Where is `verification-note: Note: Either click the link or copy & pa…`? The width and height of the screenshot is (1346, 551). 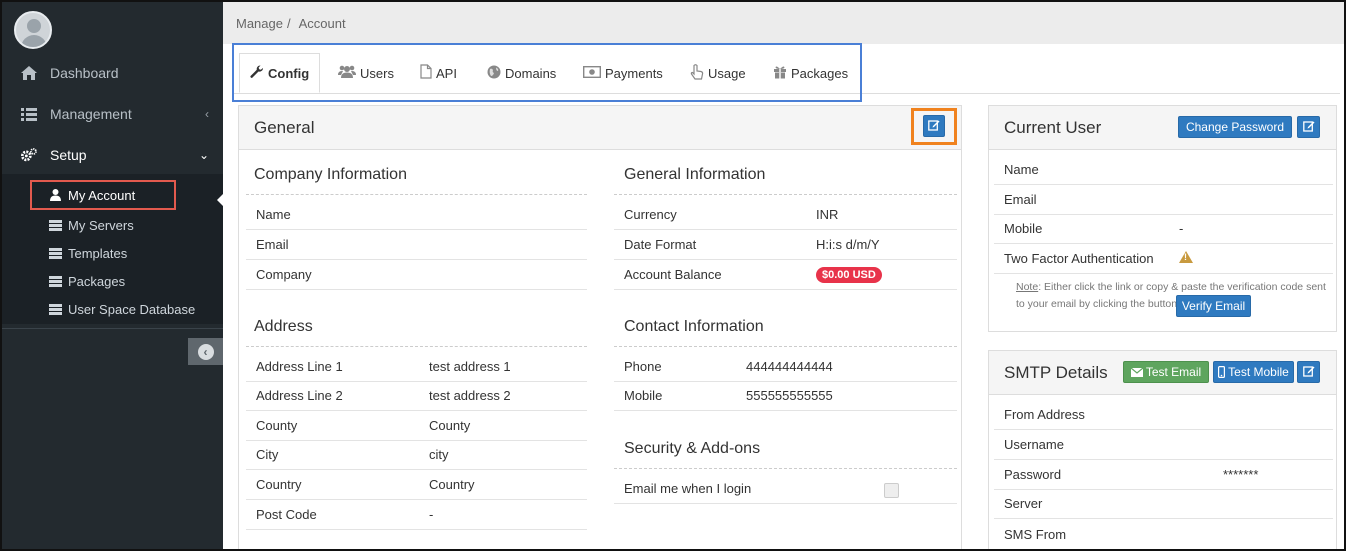
verification-note: Note: Either click the link or copy & pa… is located at coordinates (1175, 296).